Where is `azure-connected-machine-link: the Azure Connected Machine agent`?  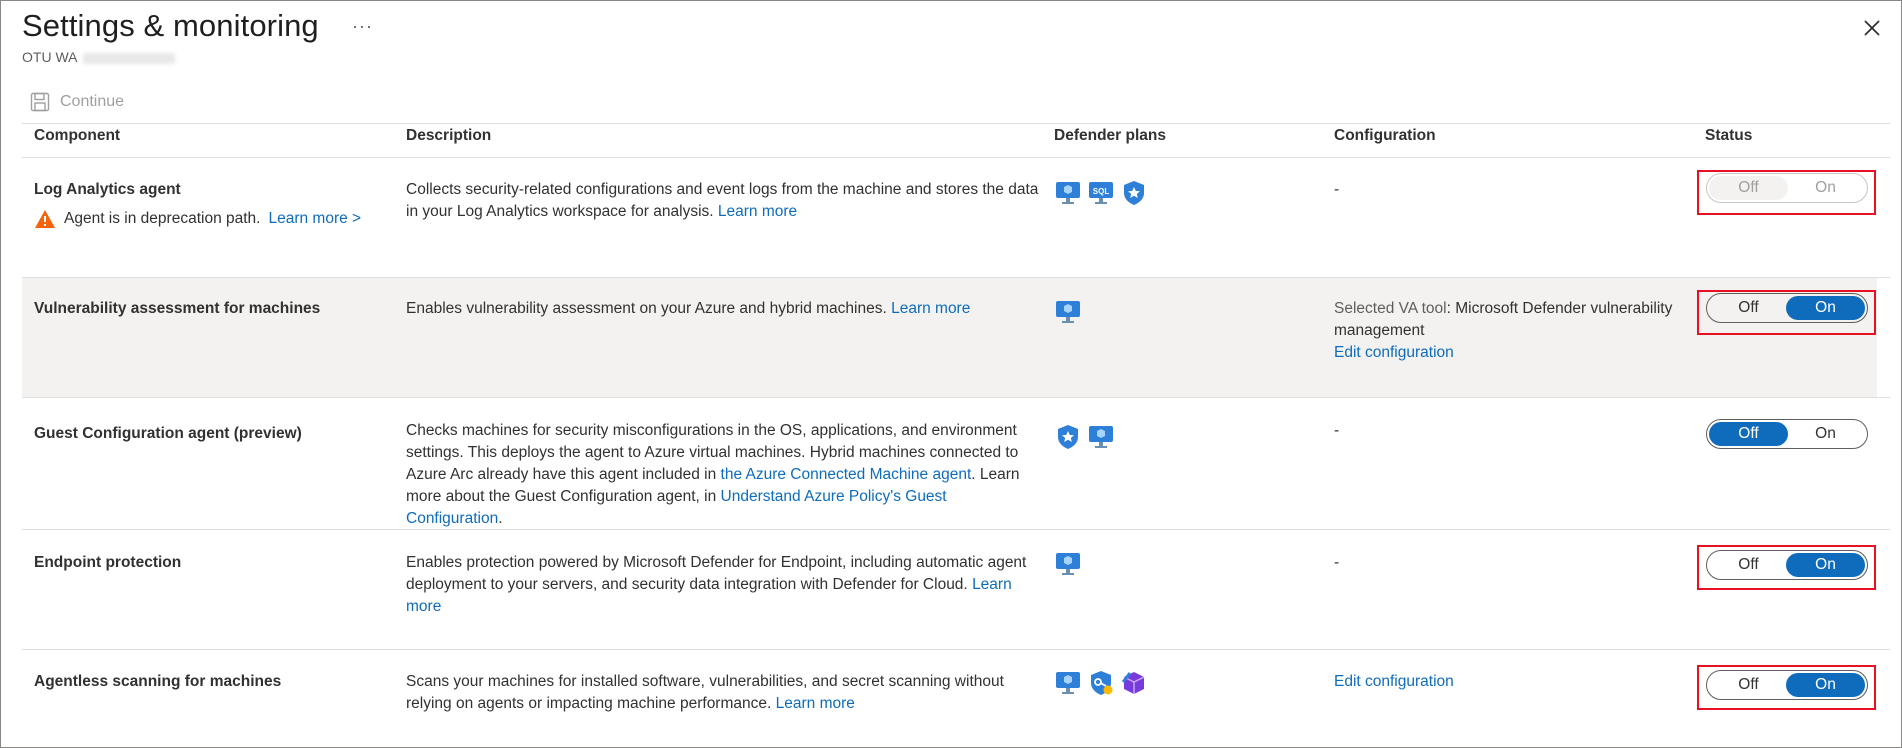
azure-connected-machine-link: the Azure Connected Machine agent is located at coordinates (846, 474).